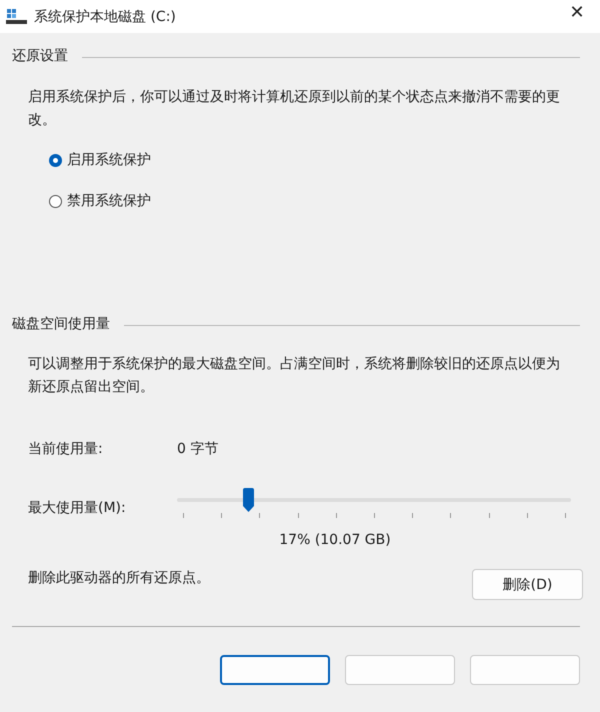 The height and width of the screenshot is (712, 600). Describe the element at coordinates (61, 324) in the screenshot. I see `section-heading: 磁盘空间使用量` at that location.